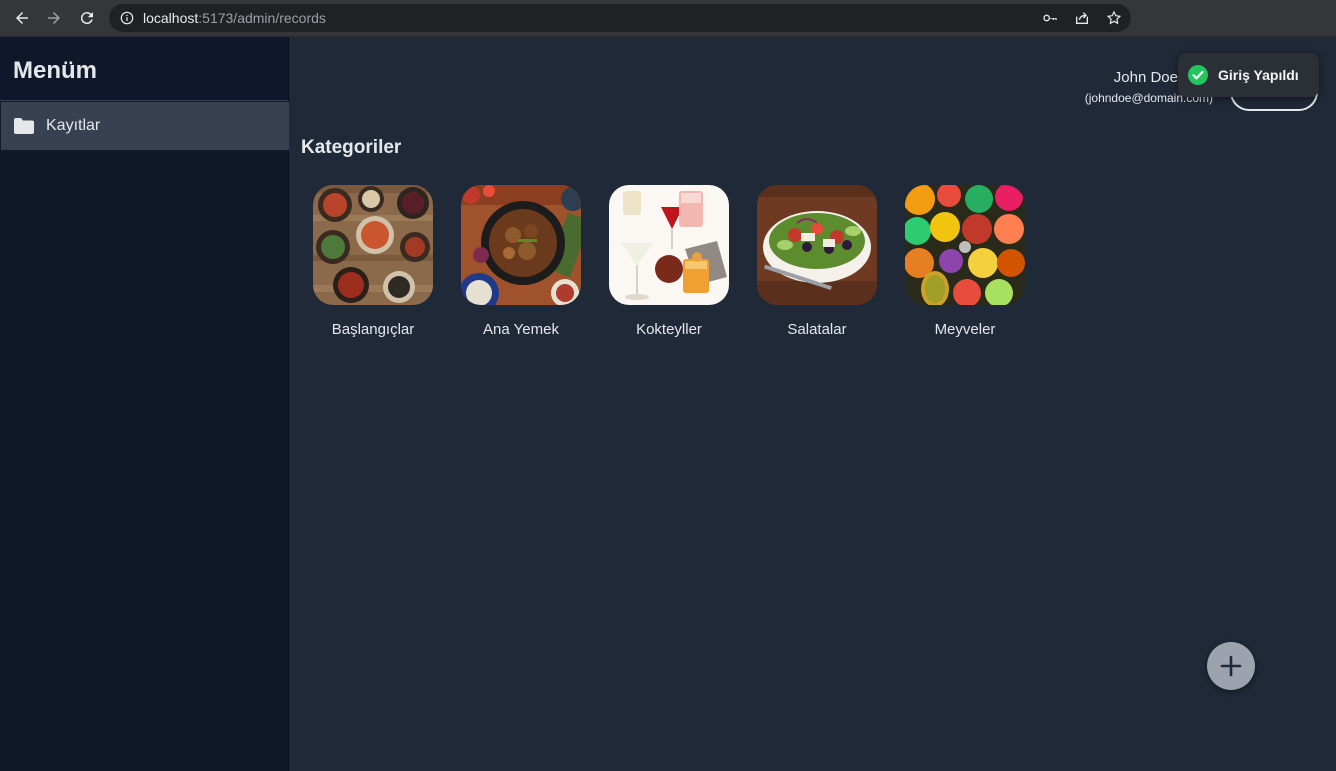 The width and height of the screenshot is (1336, 771). I want to click on info-icon, so click(127, 18).